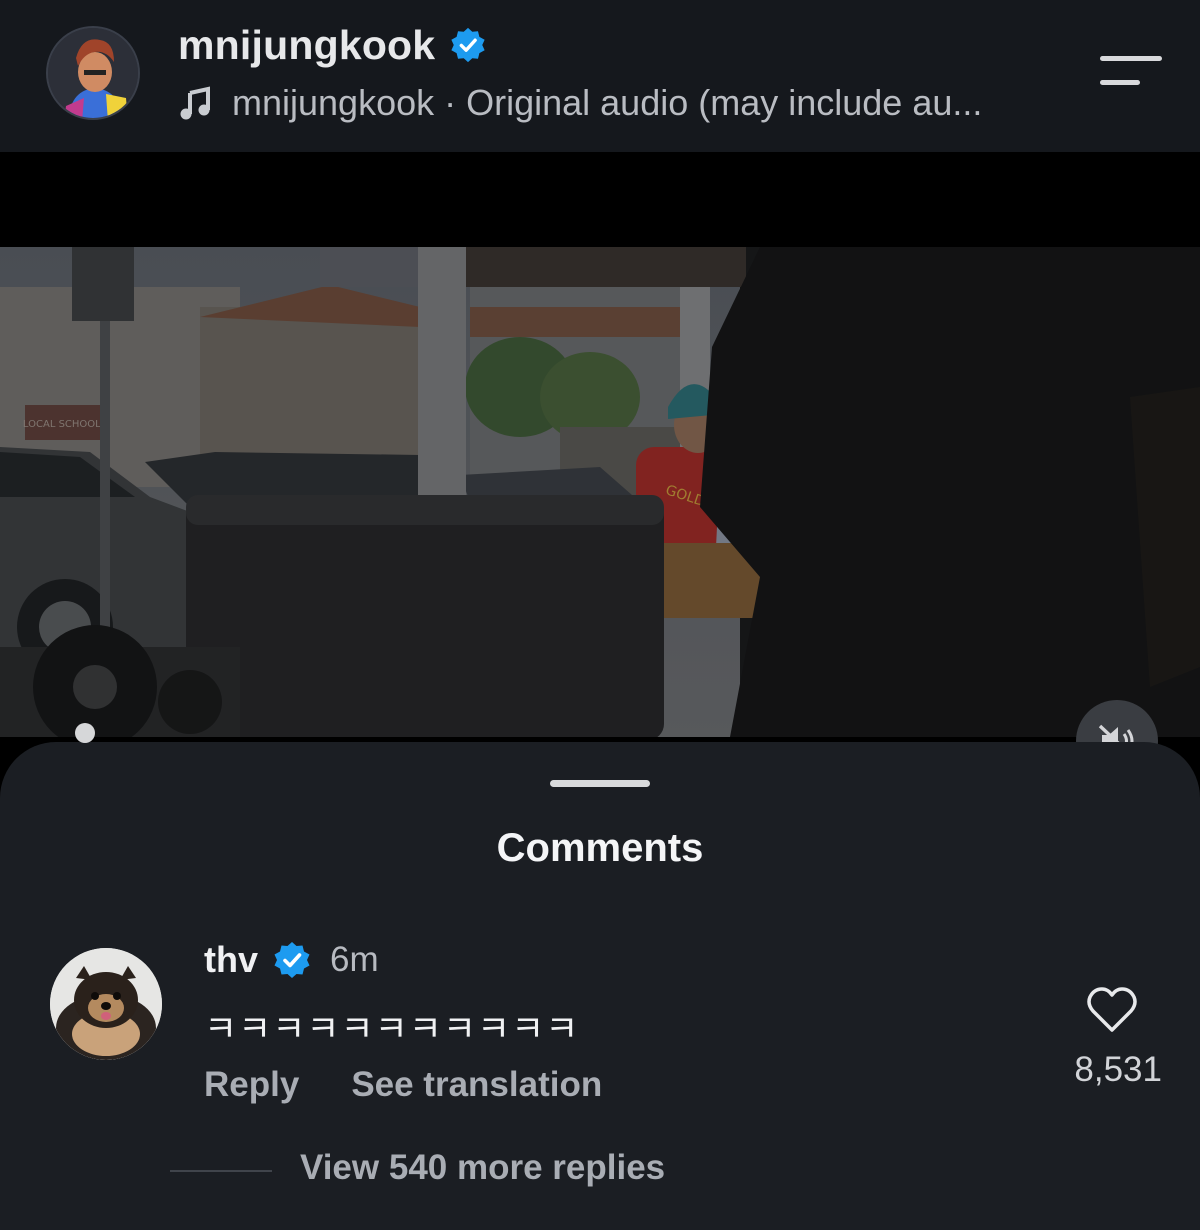  What do you see at coordinates (93, 73) in the screenshot?
I see `profile-avatar` at bounding box center [93, 73].